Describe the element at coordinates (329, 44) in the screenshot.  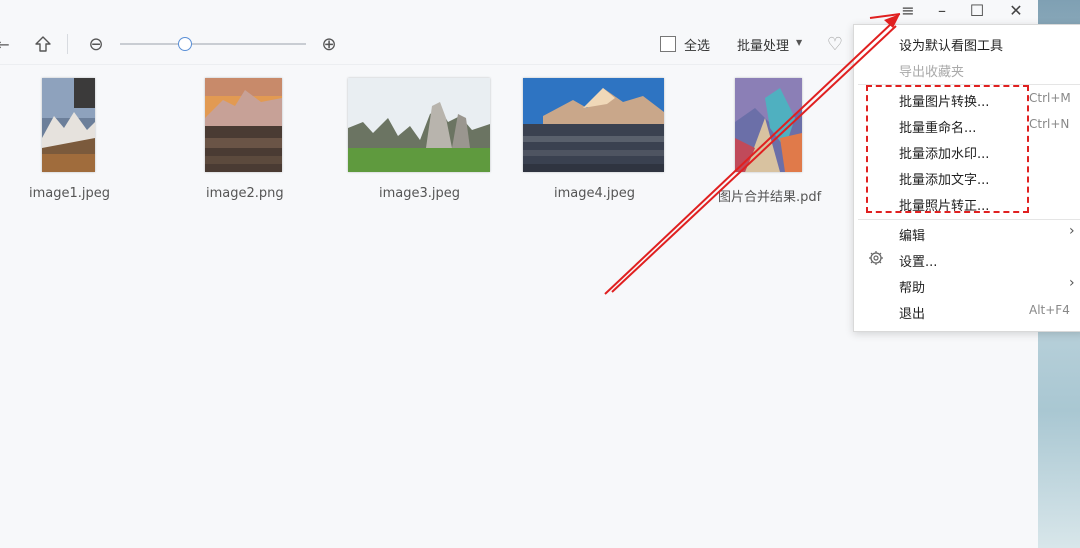
I see `zoom-in-icon: ⊕` at that location.